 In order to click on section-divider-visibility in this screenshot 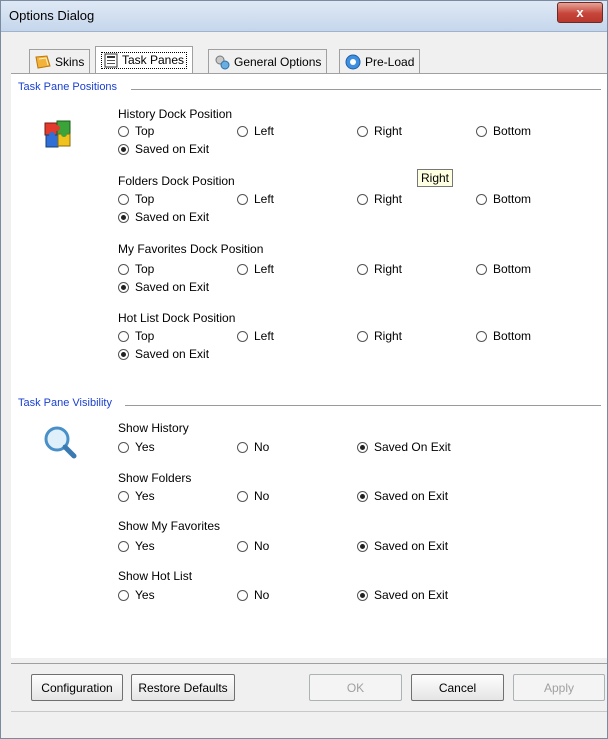, I will do `click(363, 405)`.